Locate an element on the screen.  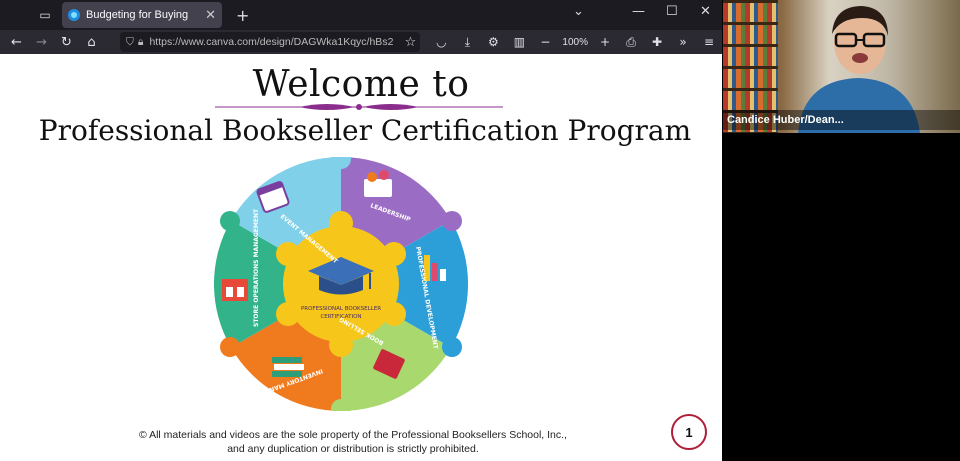
reload-icon: ↻ is located at coordinates (66, 42).